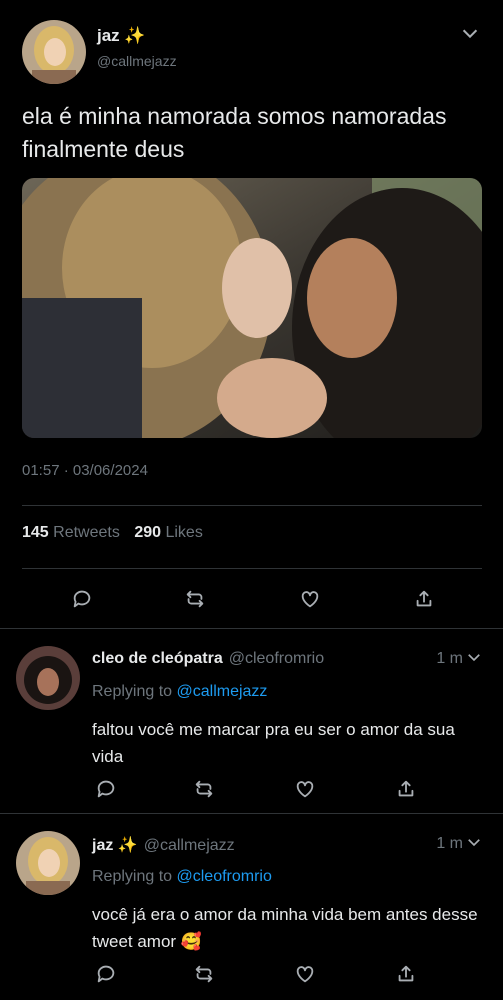  I want to click on handle: @cleofromrio, so click(276, 658).